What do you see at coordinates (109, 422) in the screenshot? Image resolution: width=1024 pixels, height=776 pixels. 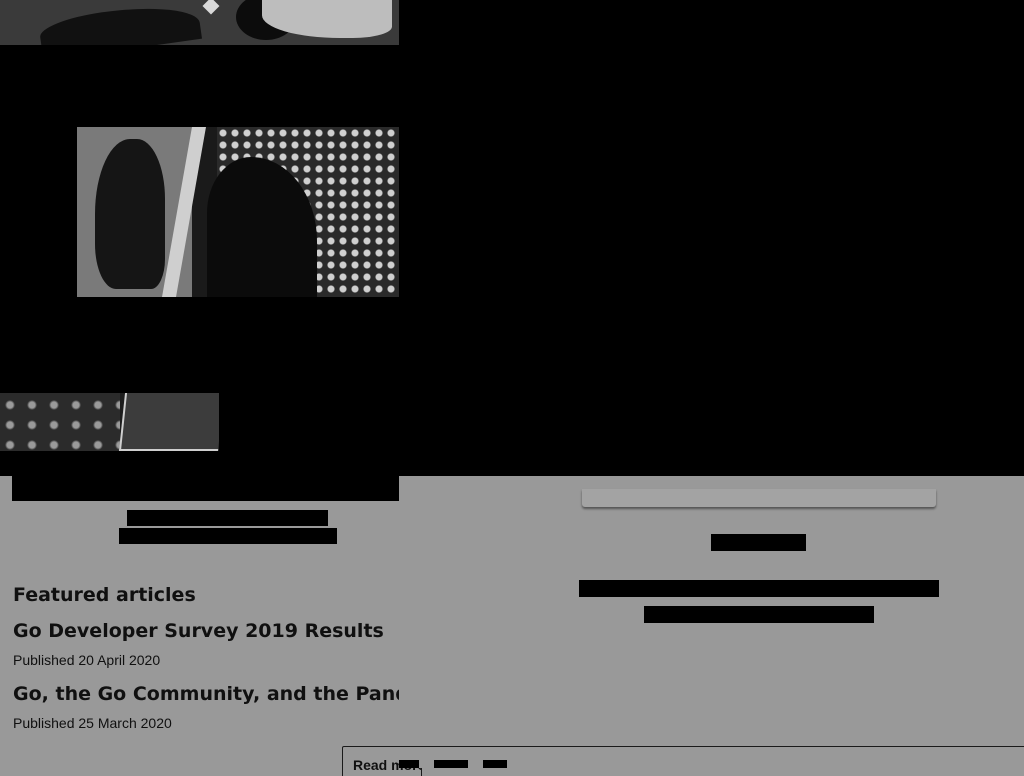 I see `hero-thumbnail-image` at bounding box center [109, 422].